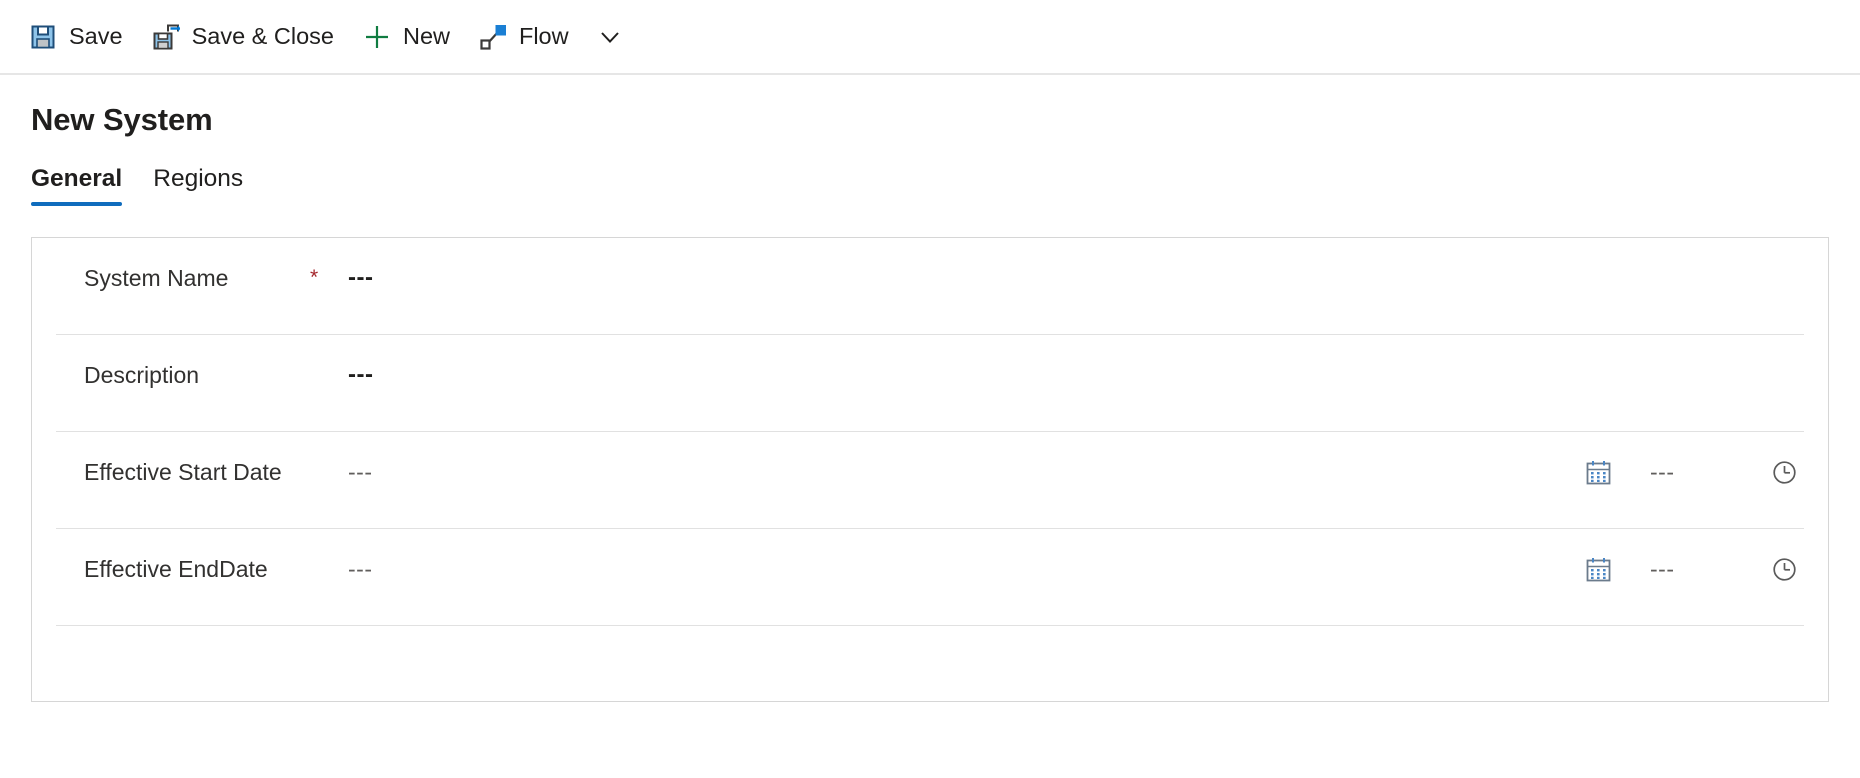  What do you see at coordinates (930, 172) in the screenshot?
I see `tab-strip: General Regions` at bounding box center [930, 172].